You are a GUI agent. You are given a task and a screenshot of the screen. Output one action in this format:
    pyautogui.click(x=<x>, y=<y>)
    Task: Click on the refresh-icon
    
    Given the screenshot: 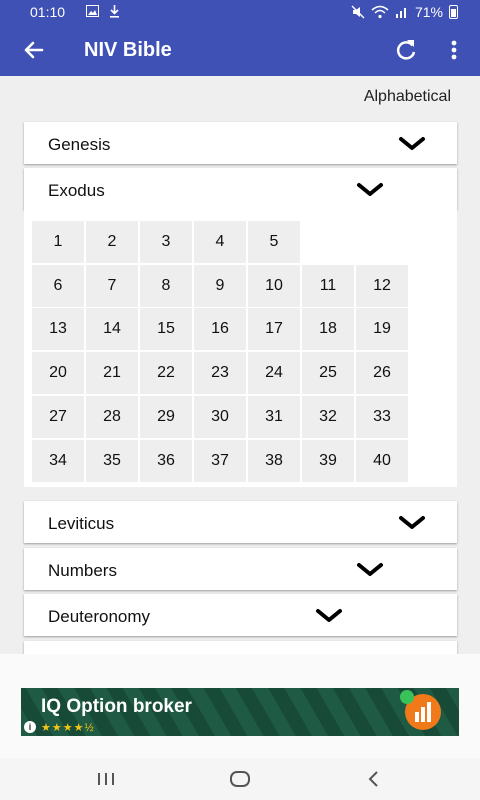 What is the action you would take?
    pyautogui.click(x=406, y=50)
    